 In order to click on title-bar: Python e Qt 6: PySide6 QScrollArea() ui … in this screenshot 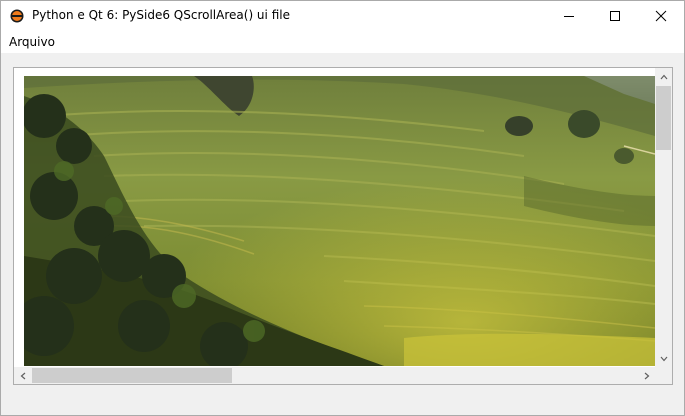, I will do `click(342, 16)`.